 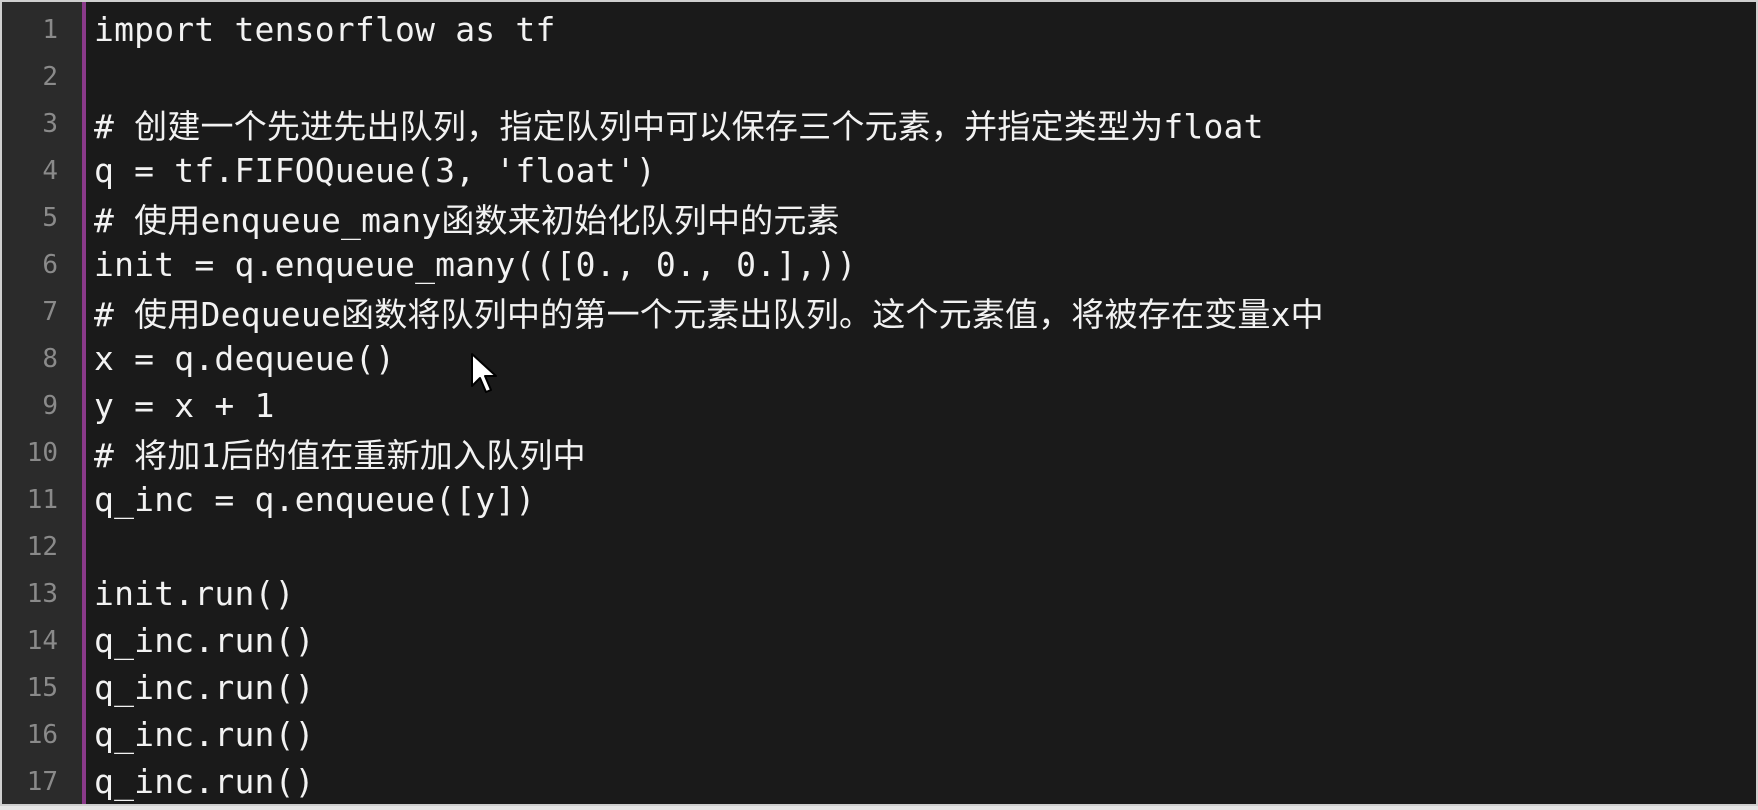 I want to click on code-line: 3 # 创建一个先进先出队列，指定队列中可以保存三个元素，并指定类型为float, so click(x=879, y=123).